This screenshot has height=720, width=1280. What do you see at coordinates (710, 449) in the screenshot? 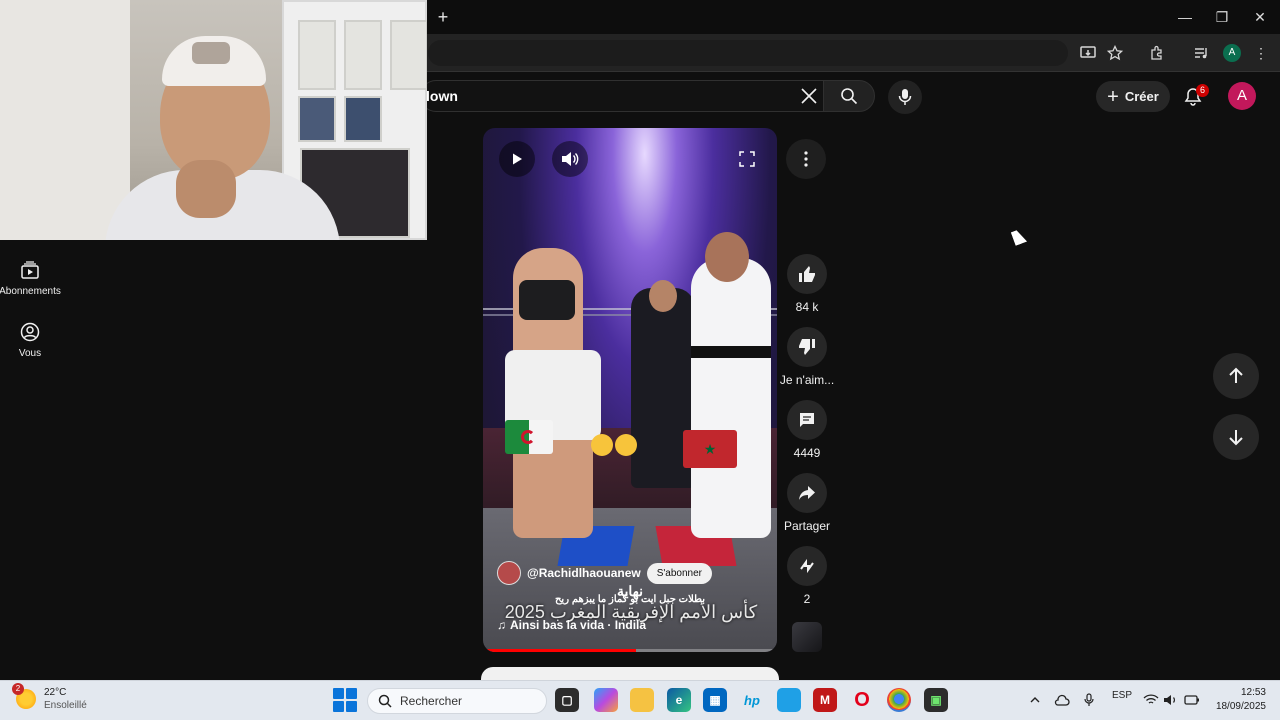
I see `morocco-flag-icon: ★` at bounding box center [710, 449].